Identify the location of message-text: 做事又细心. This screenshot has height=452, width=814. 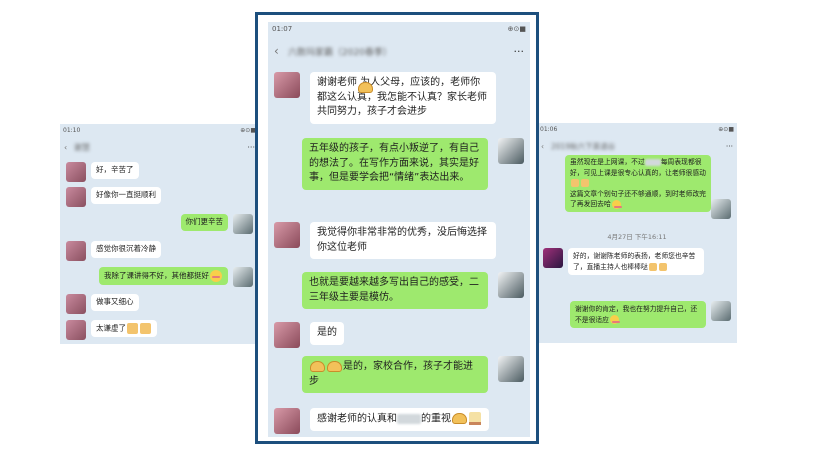
(115, 301).